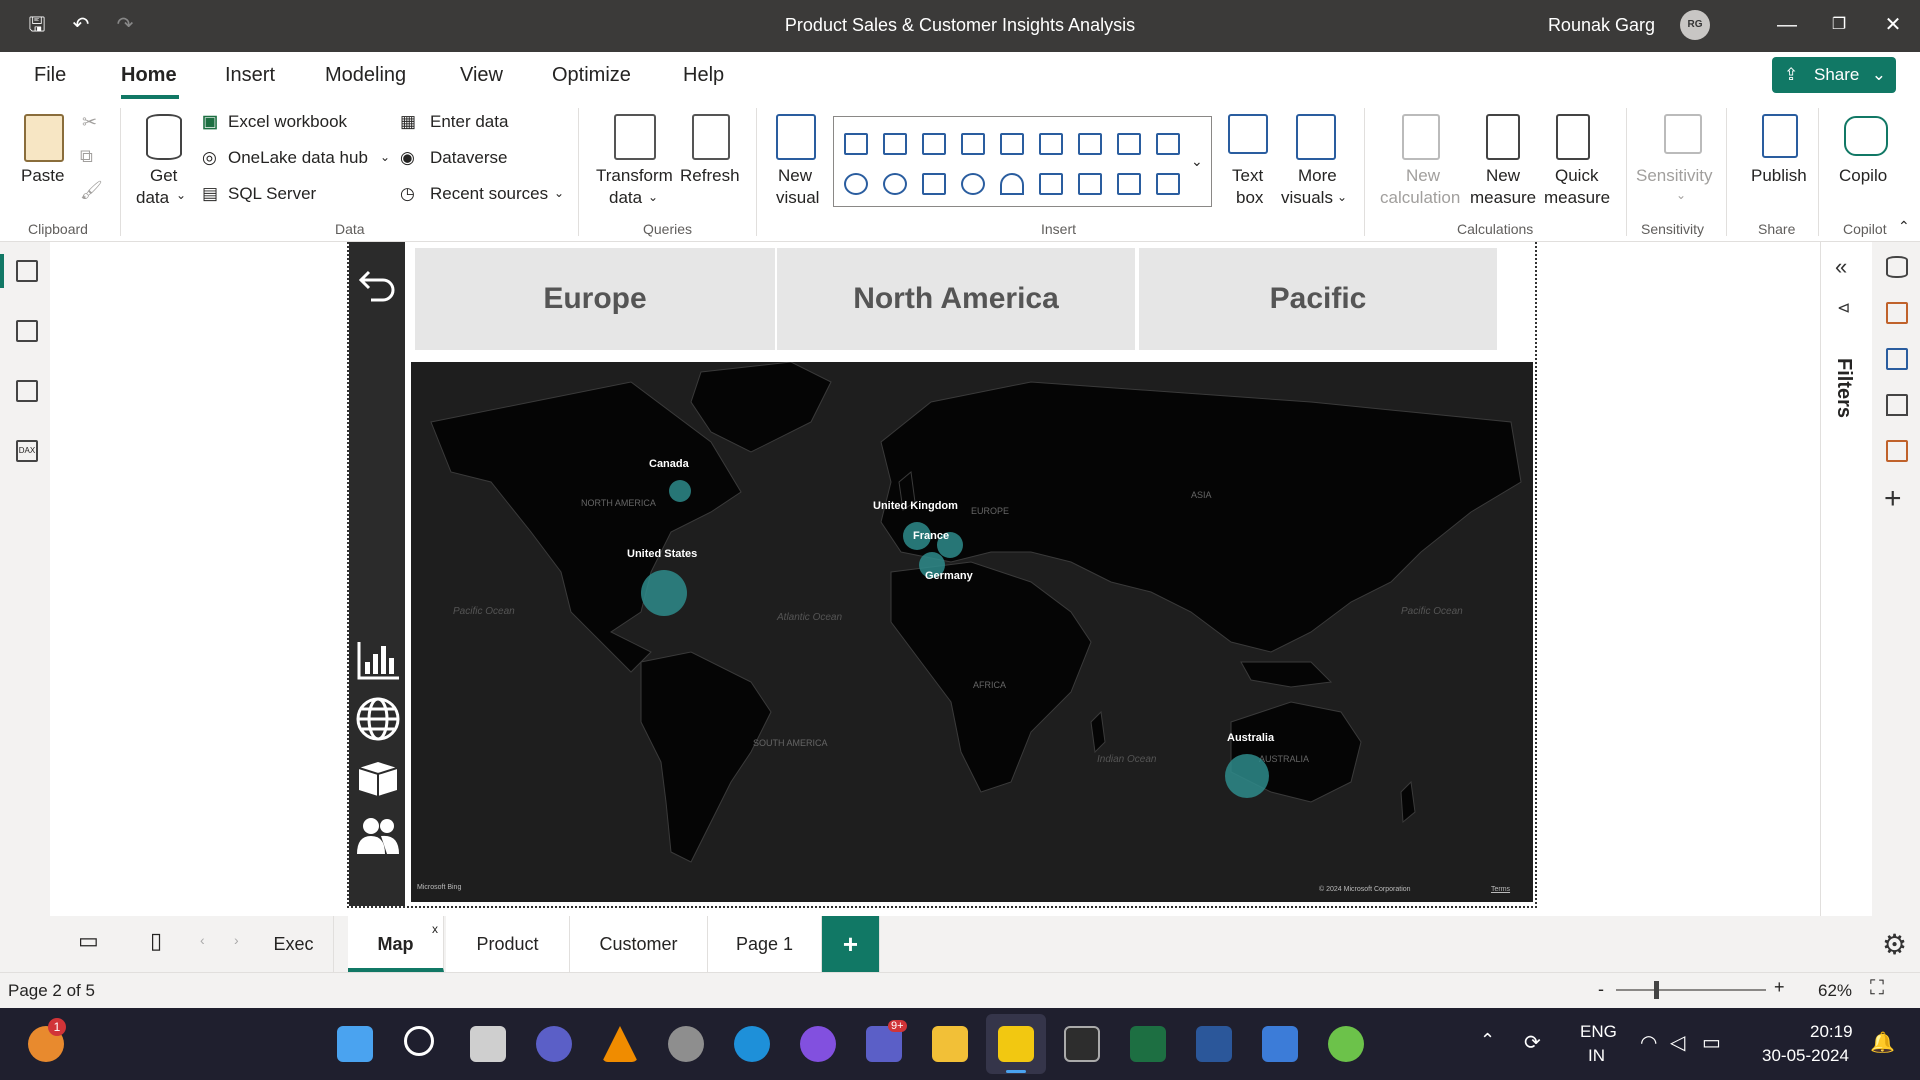  Describe the element at coordinates (1503, 176) in the screenshot. I see `new-measure-label: New` at that location.